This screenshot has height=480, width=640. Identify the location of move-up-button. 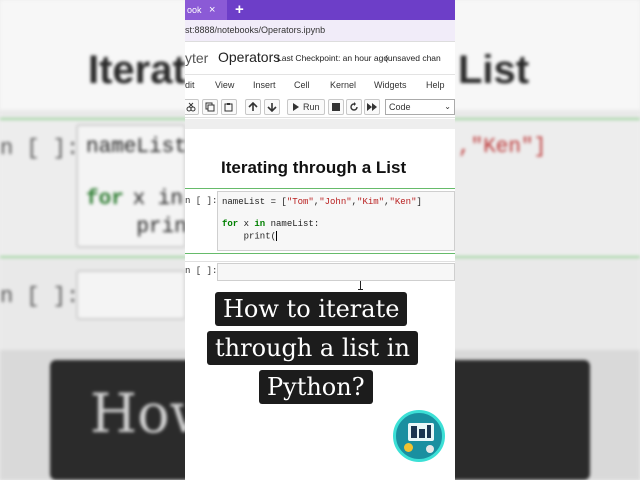
(253, 107).